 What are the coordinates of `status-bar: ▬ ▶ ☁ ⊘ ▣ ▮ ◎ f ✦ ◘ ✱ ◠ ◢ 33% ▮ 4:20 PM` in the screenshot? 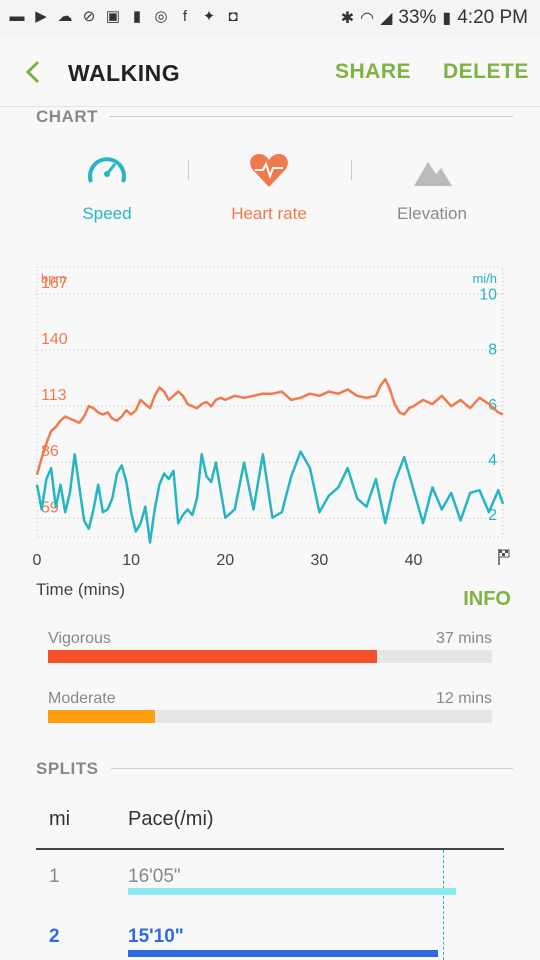 It's located at (270, 19).